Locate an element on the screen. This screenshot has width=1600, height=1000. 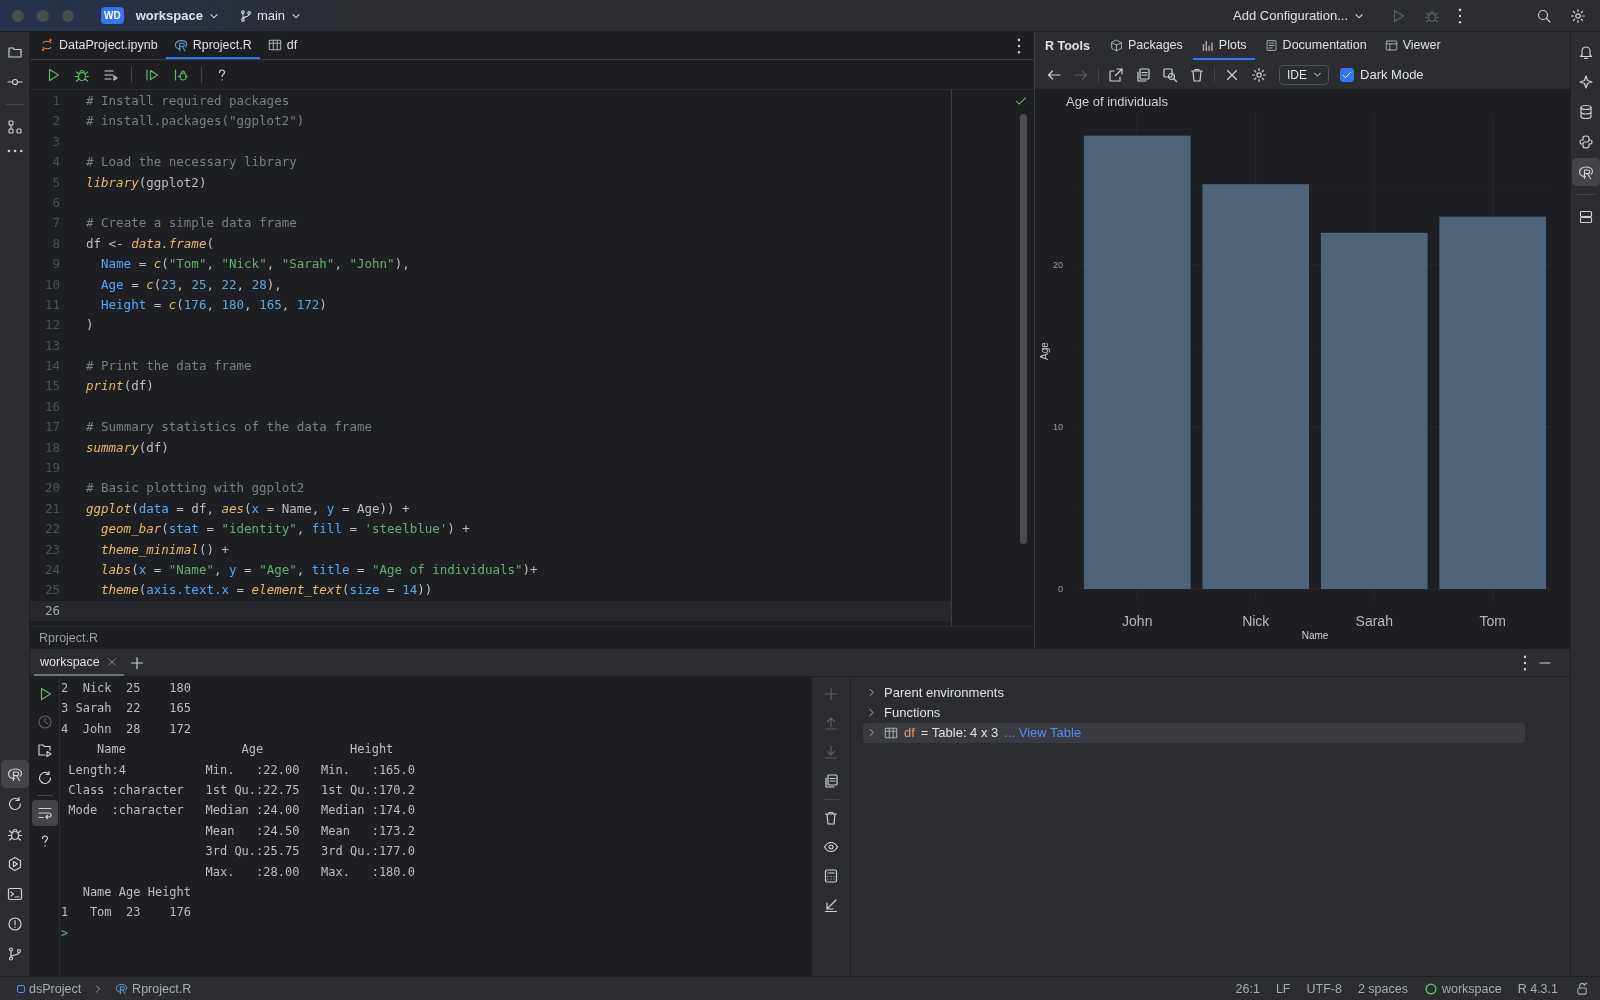
history-icon is located at coordinates (44, 722).